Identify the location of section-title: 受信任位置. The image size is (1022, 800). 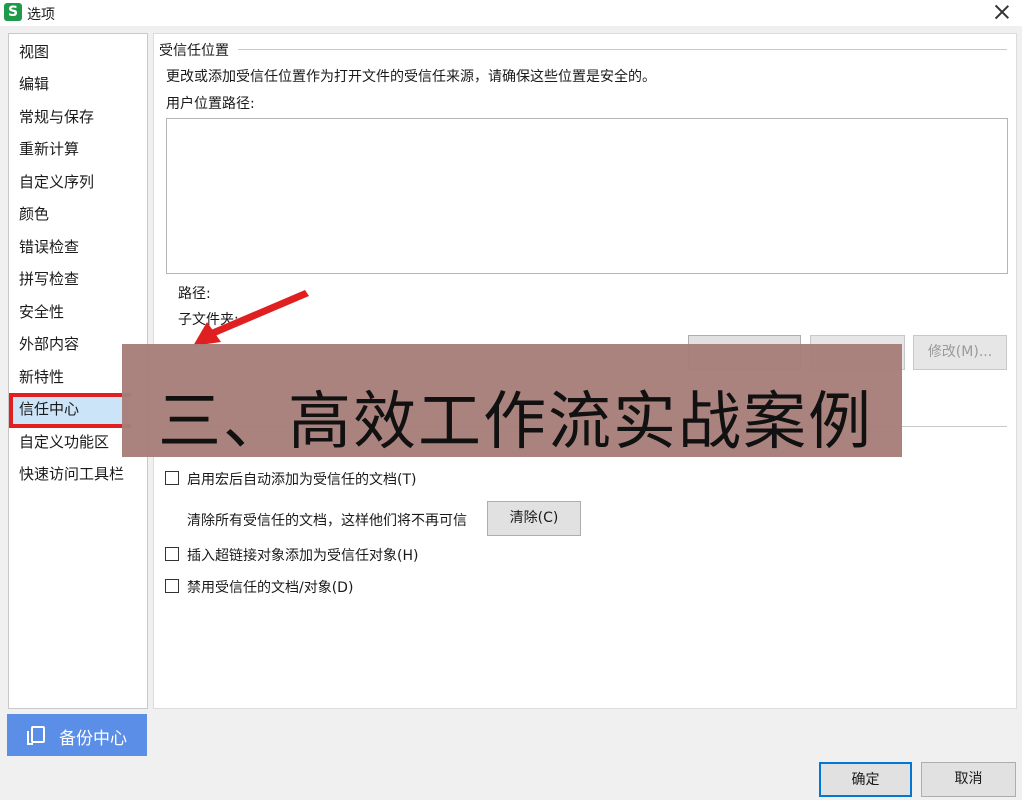
(194, 51).